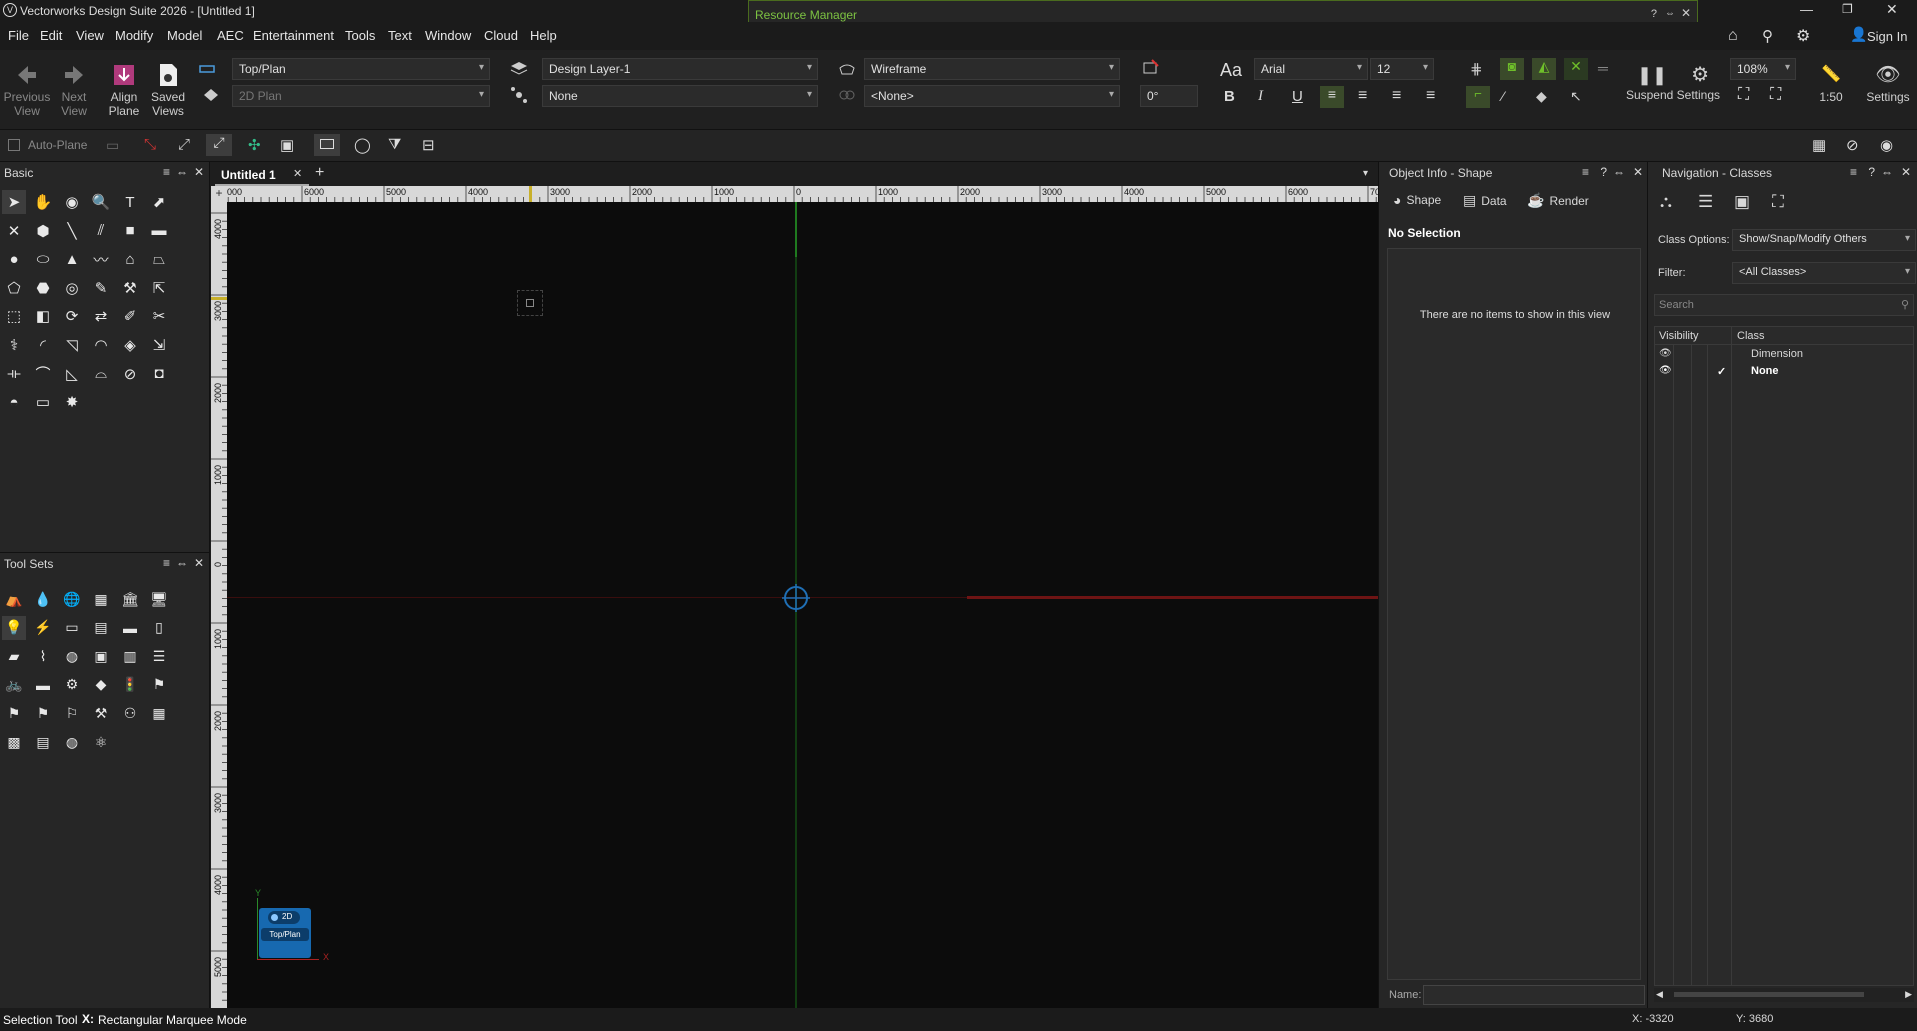  What do you see at coordinates (1541, 96) in the screenshot?
I see `snap-edge-icon: ◆` at bounding box center [1541, 96].